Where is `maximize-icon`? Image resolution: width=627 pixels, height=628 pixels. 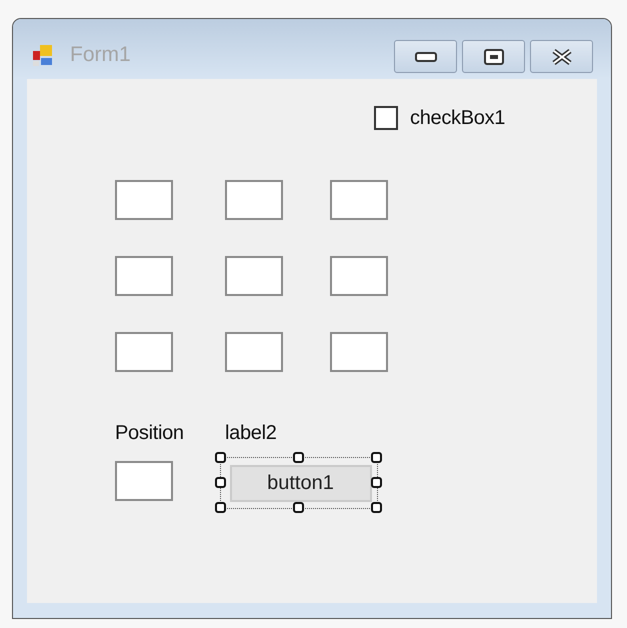
maximize-icon is located at coordinates (494, 56).